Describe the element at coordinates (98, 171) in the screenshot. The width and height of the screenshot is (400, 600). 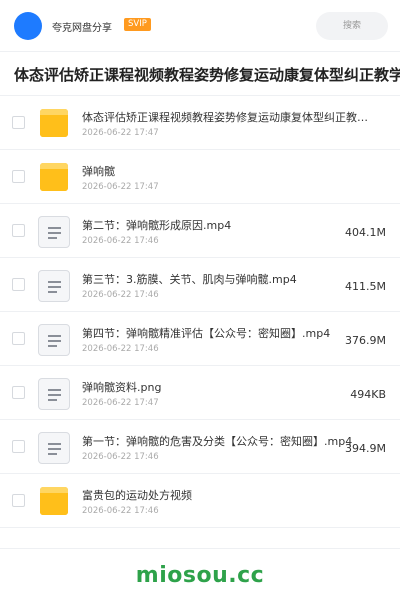
I see `file-name: 弹响髋` at that location.